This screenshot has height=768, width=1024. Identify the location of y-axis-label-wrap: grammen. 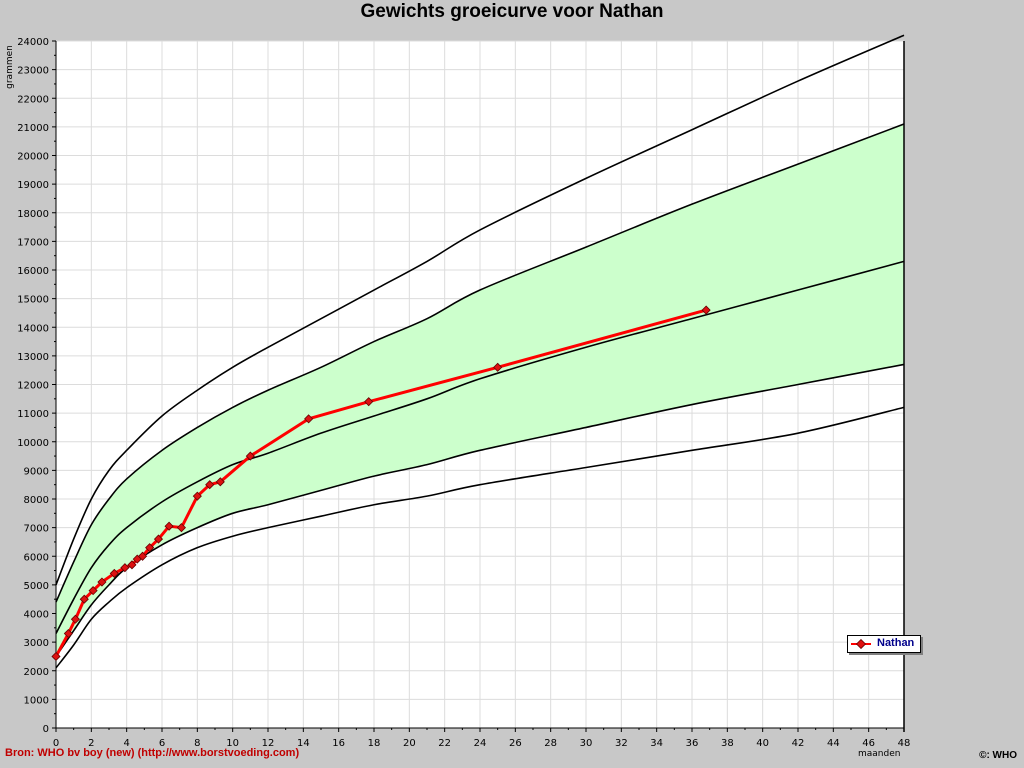
(9, 70).